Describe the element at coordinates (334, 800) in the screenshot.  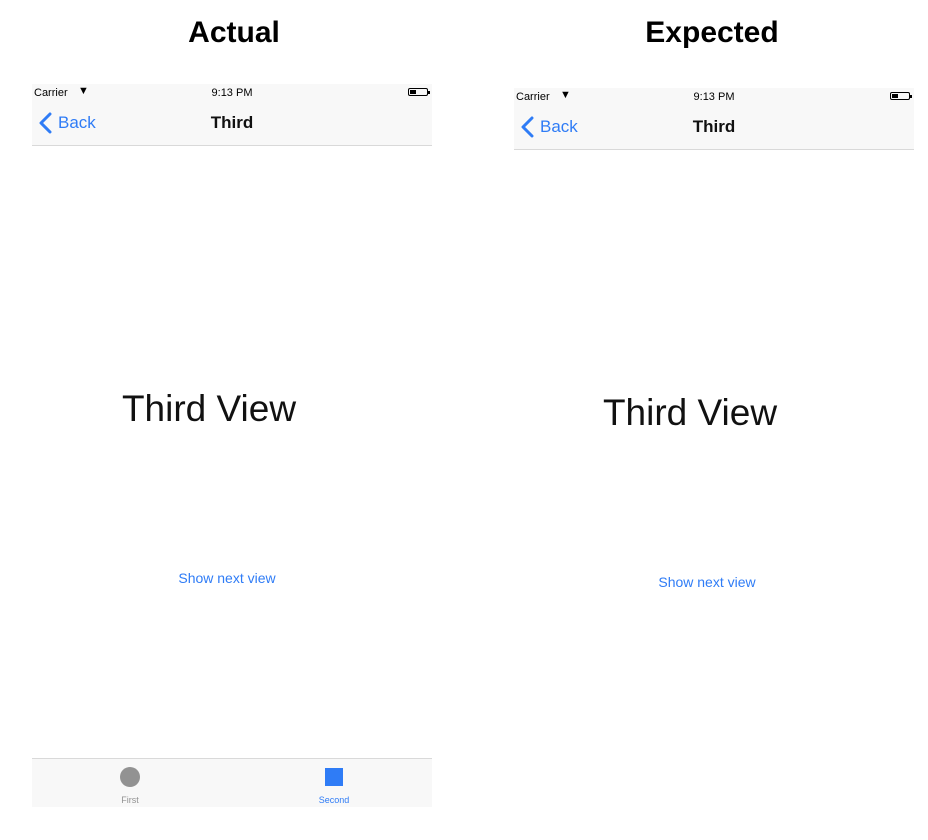
I see `tab-second-label: Second` at that location.